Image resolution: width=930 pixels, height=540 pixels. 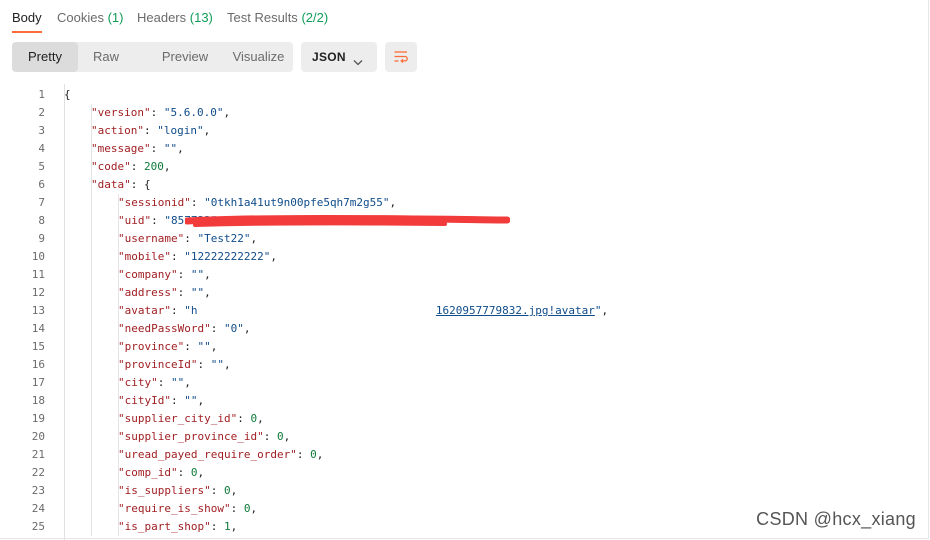 I want to click on line-number: 20, so click(x=38, y=436).